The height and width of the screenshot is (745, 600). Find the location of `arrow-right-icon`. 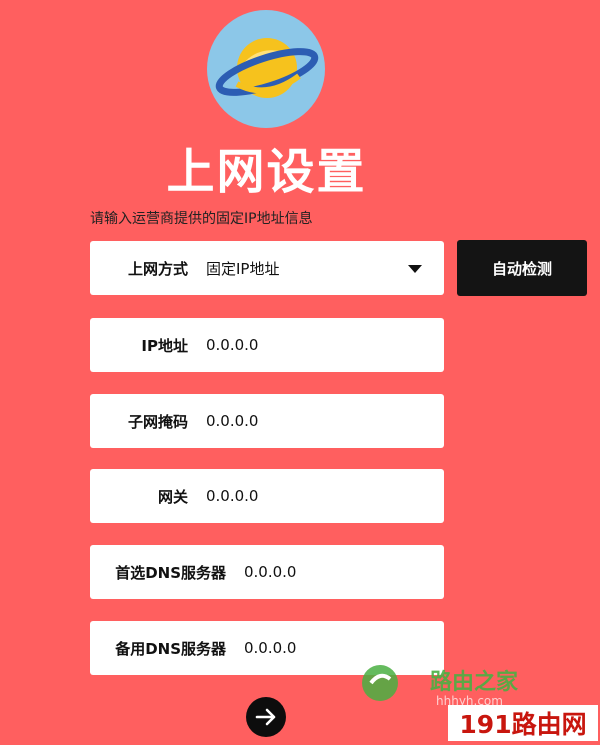

arrow-right-icon is located at coordinates (265, 717).